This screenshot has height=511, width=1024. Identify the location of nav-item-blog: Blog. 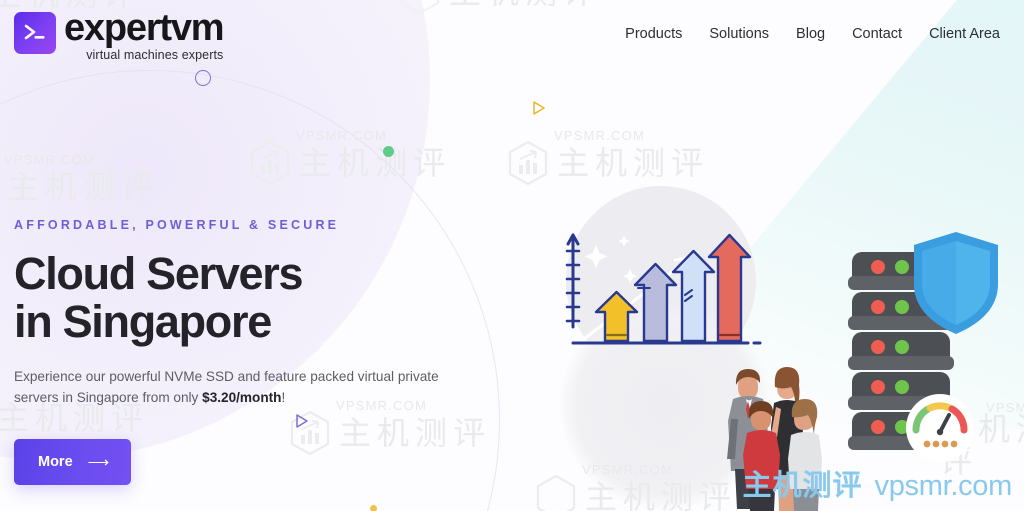
(810, 34).